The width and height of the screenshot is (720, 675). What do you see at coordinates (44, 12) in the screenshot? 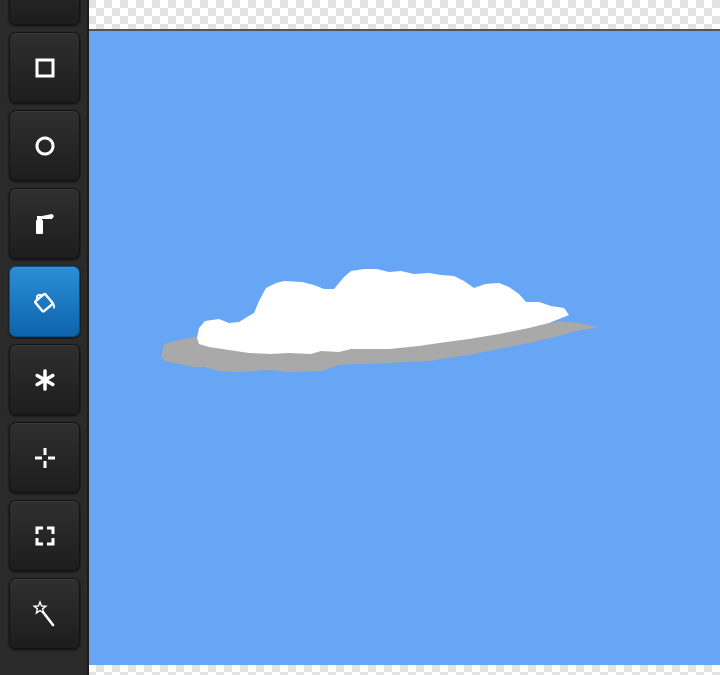
I see `tool-partial` at bounding box center [44, 12].